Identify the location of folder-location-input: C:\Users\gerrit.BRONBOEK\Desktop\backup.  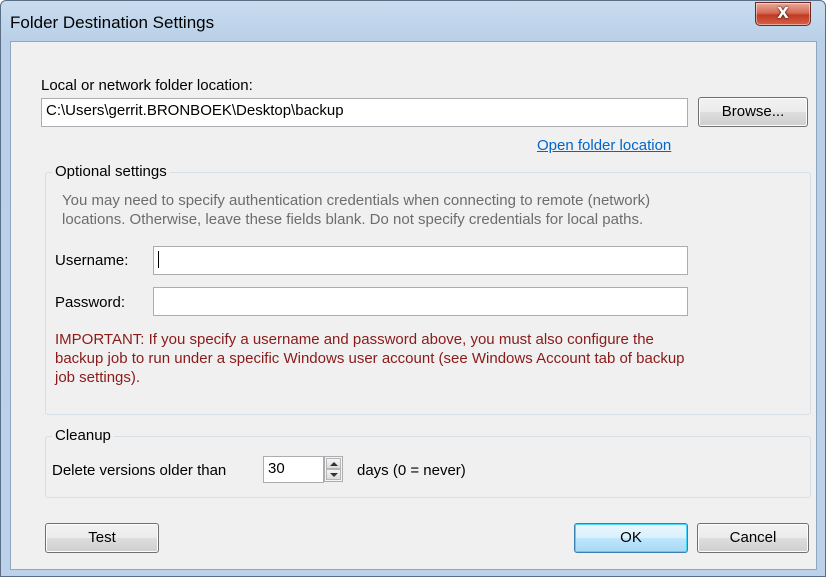
(364, 112).